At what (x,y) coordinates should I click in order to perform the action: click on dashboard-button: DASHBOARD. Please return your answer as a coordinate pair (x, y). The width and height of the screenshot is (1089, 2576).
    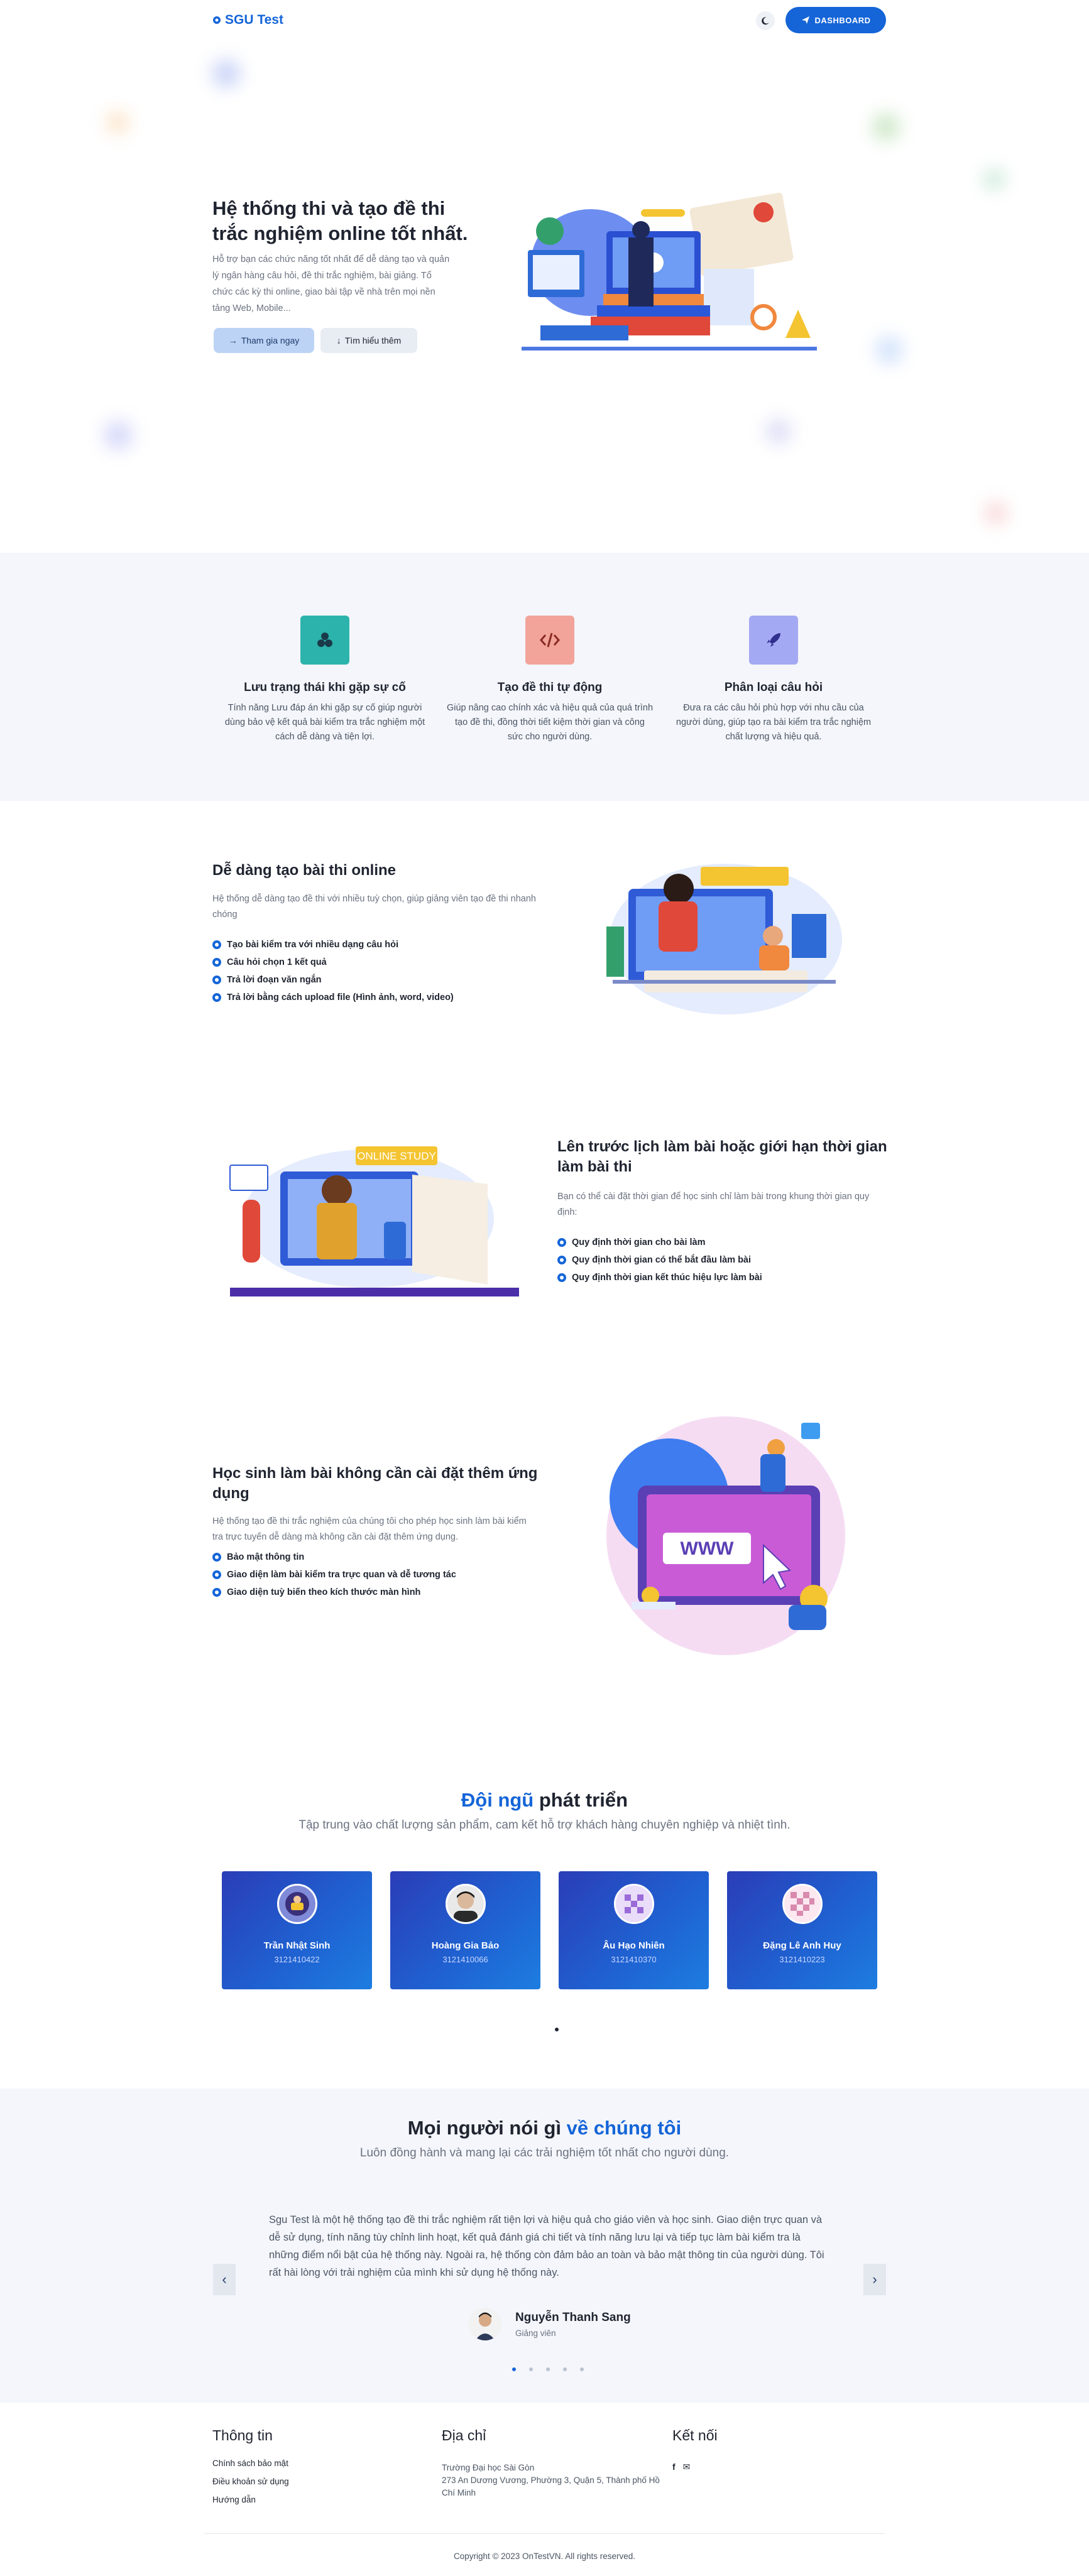
    Looking at the image, I should click on (835, 20).